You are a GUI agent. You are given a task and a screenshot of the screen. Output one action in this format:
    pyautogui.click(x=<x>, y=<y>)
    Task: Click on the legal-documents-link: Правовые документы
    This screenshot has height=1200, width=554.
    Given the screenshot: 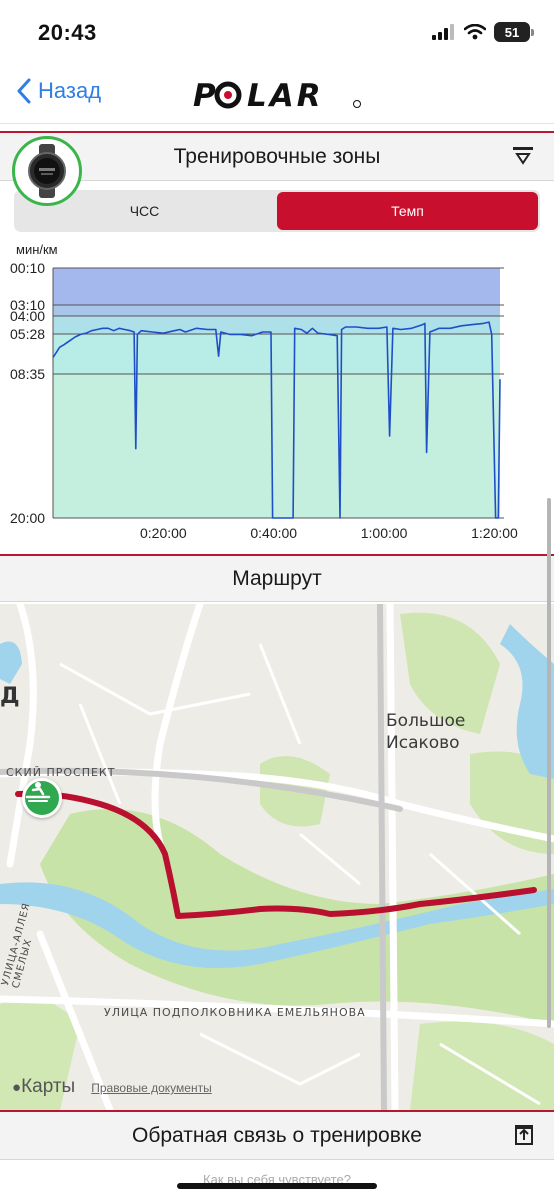 What is the action you would take?
    pyautogui.click(x=151, y=1088)
    